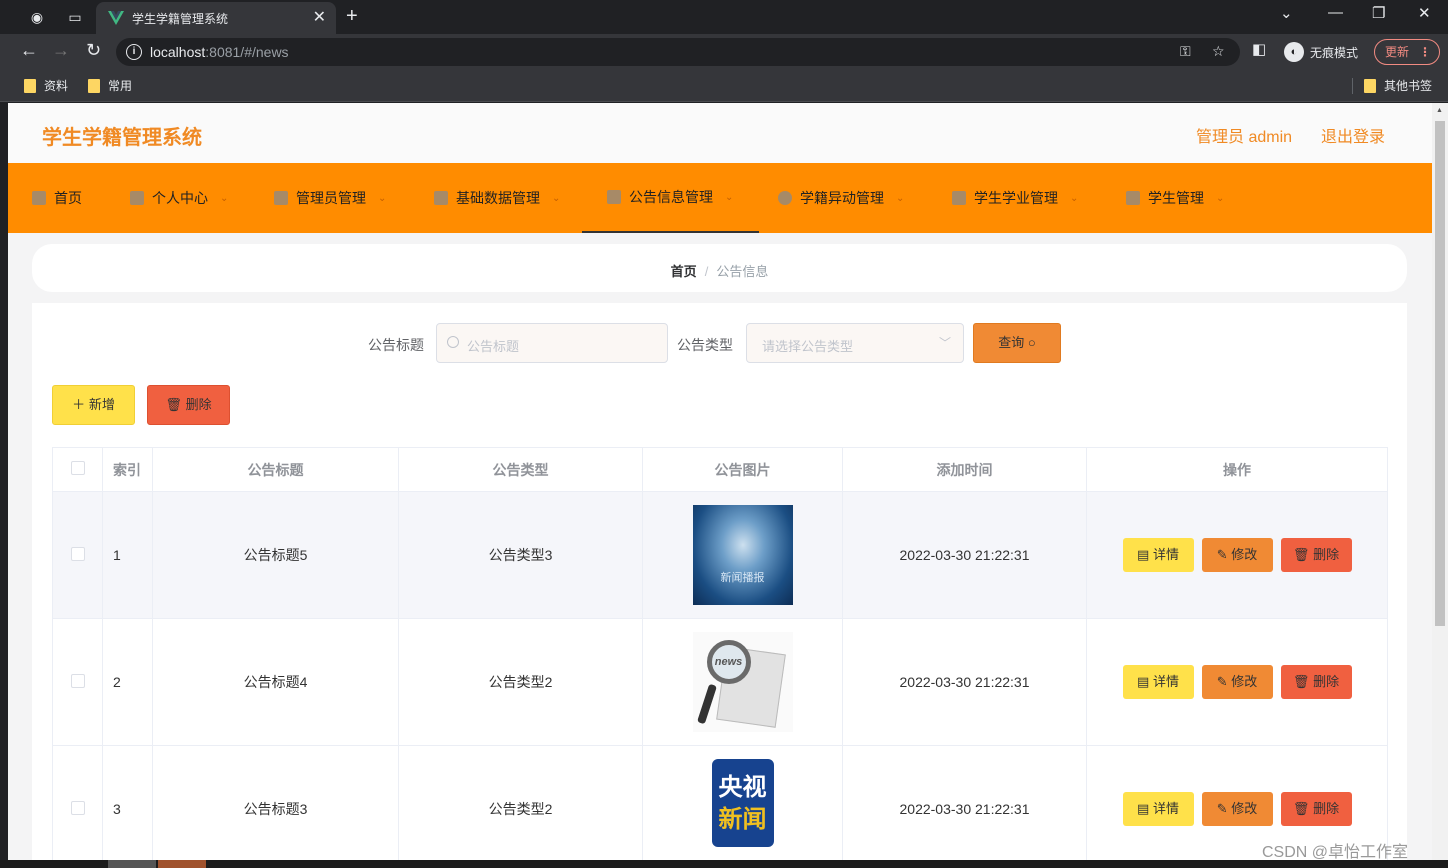 The height and width of the screenshot is (868, 1448). I want to click on scrollbar-thumb, so click(1440, 373).